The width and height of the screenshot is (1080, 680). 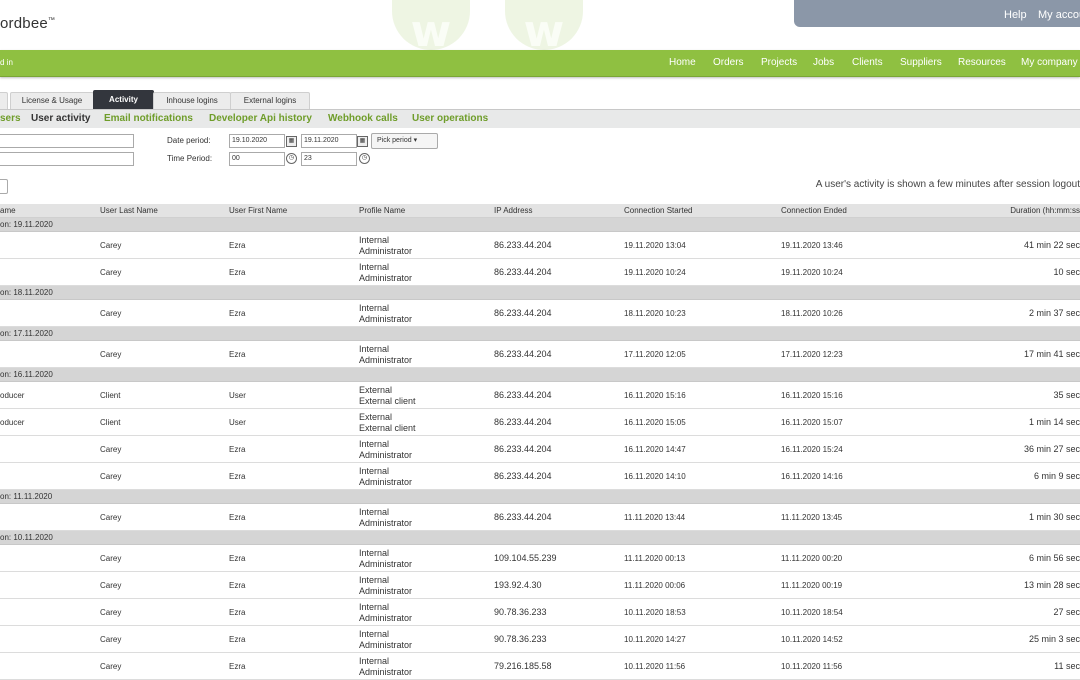 What do you see at coordinates (394, 140) in the screenshot?
I see `pick-period-label: Pick period` at bounding box center [394, 140].